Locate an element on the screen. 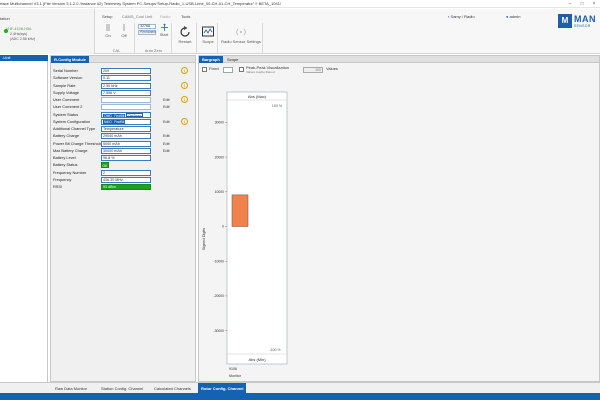  property-key: User Comment is located at coordinates (66, 99).